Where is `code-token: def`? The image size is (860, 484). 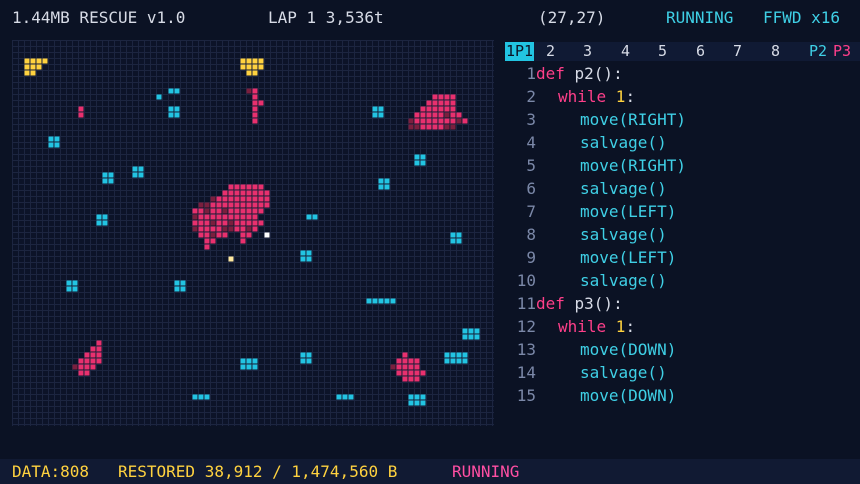
code-token: def is located at coordinates (555, 303).